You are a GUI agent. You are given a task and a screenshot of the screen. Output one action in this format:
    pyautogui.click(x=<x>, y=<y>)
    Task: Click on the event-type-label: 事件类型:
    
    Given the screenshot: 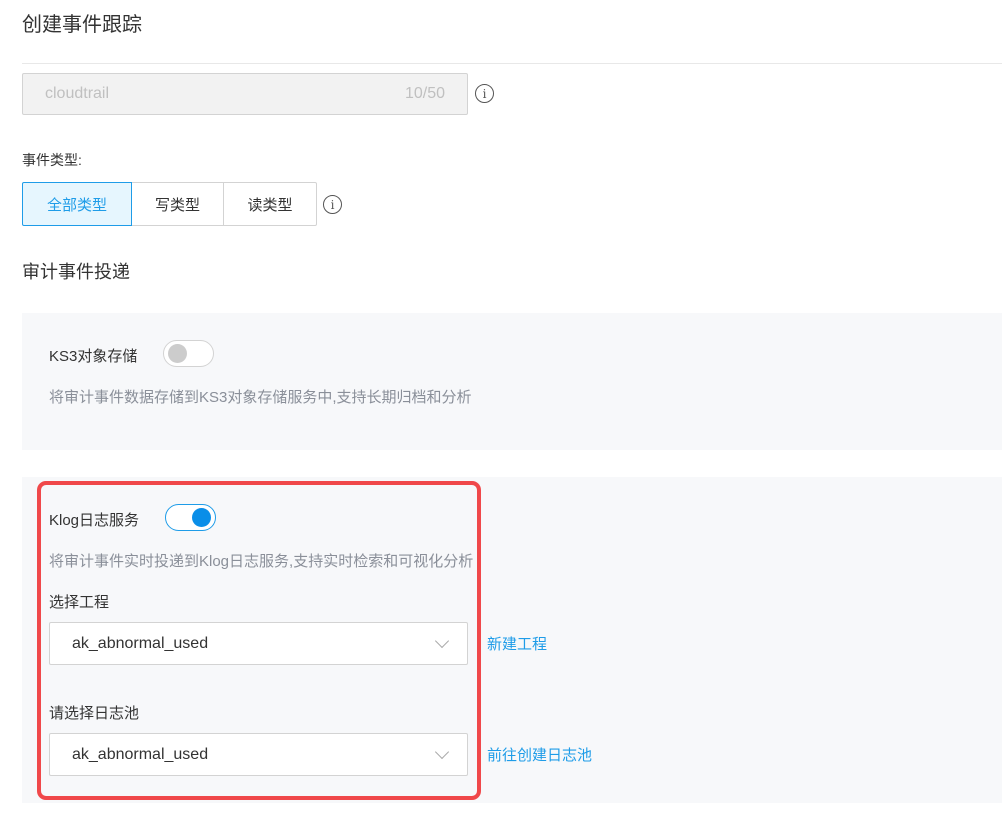 What is the action you would take?
    pyautogui.click(x=52, y=160)
    